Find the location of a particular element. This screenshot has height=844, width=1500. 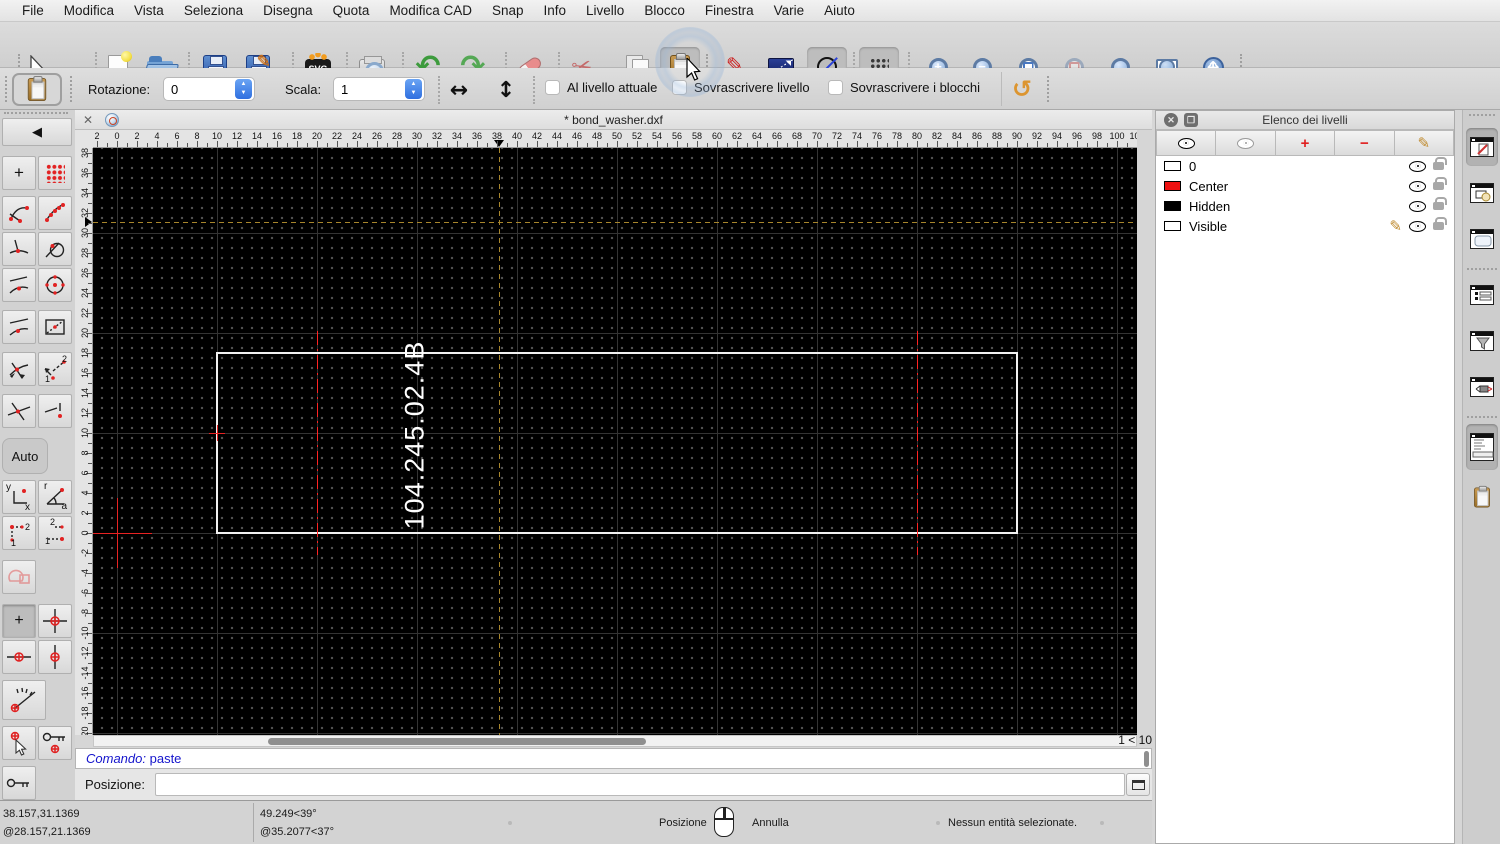

add-layer-button: + is located at coordinates (1305, 143).